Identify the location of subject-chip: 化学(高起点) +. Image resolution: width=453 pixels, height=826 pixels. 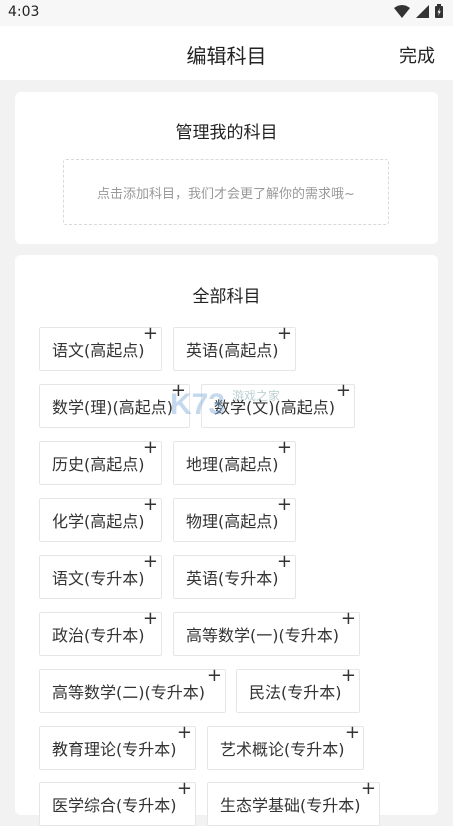
(100, 518).